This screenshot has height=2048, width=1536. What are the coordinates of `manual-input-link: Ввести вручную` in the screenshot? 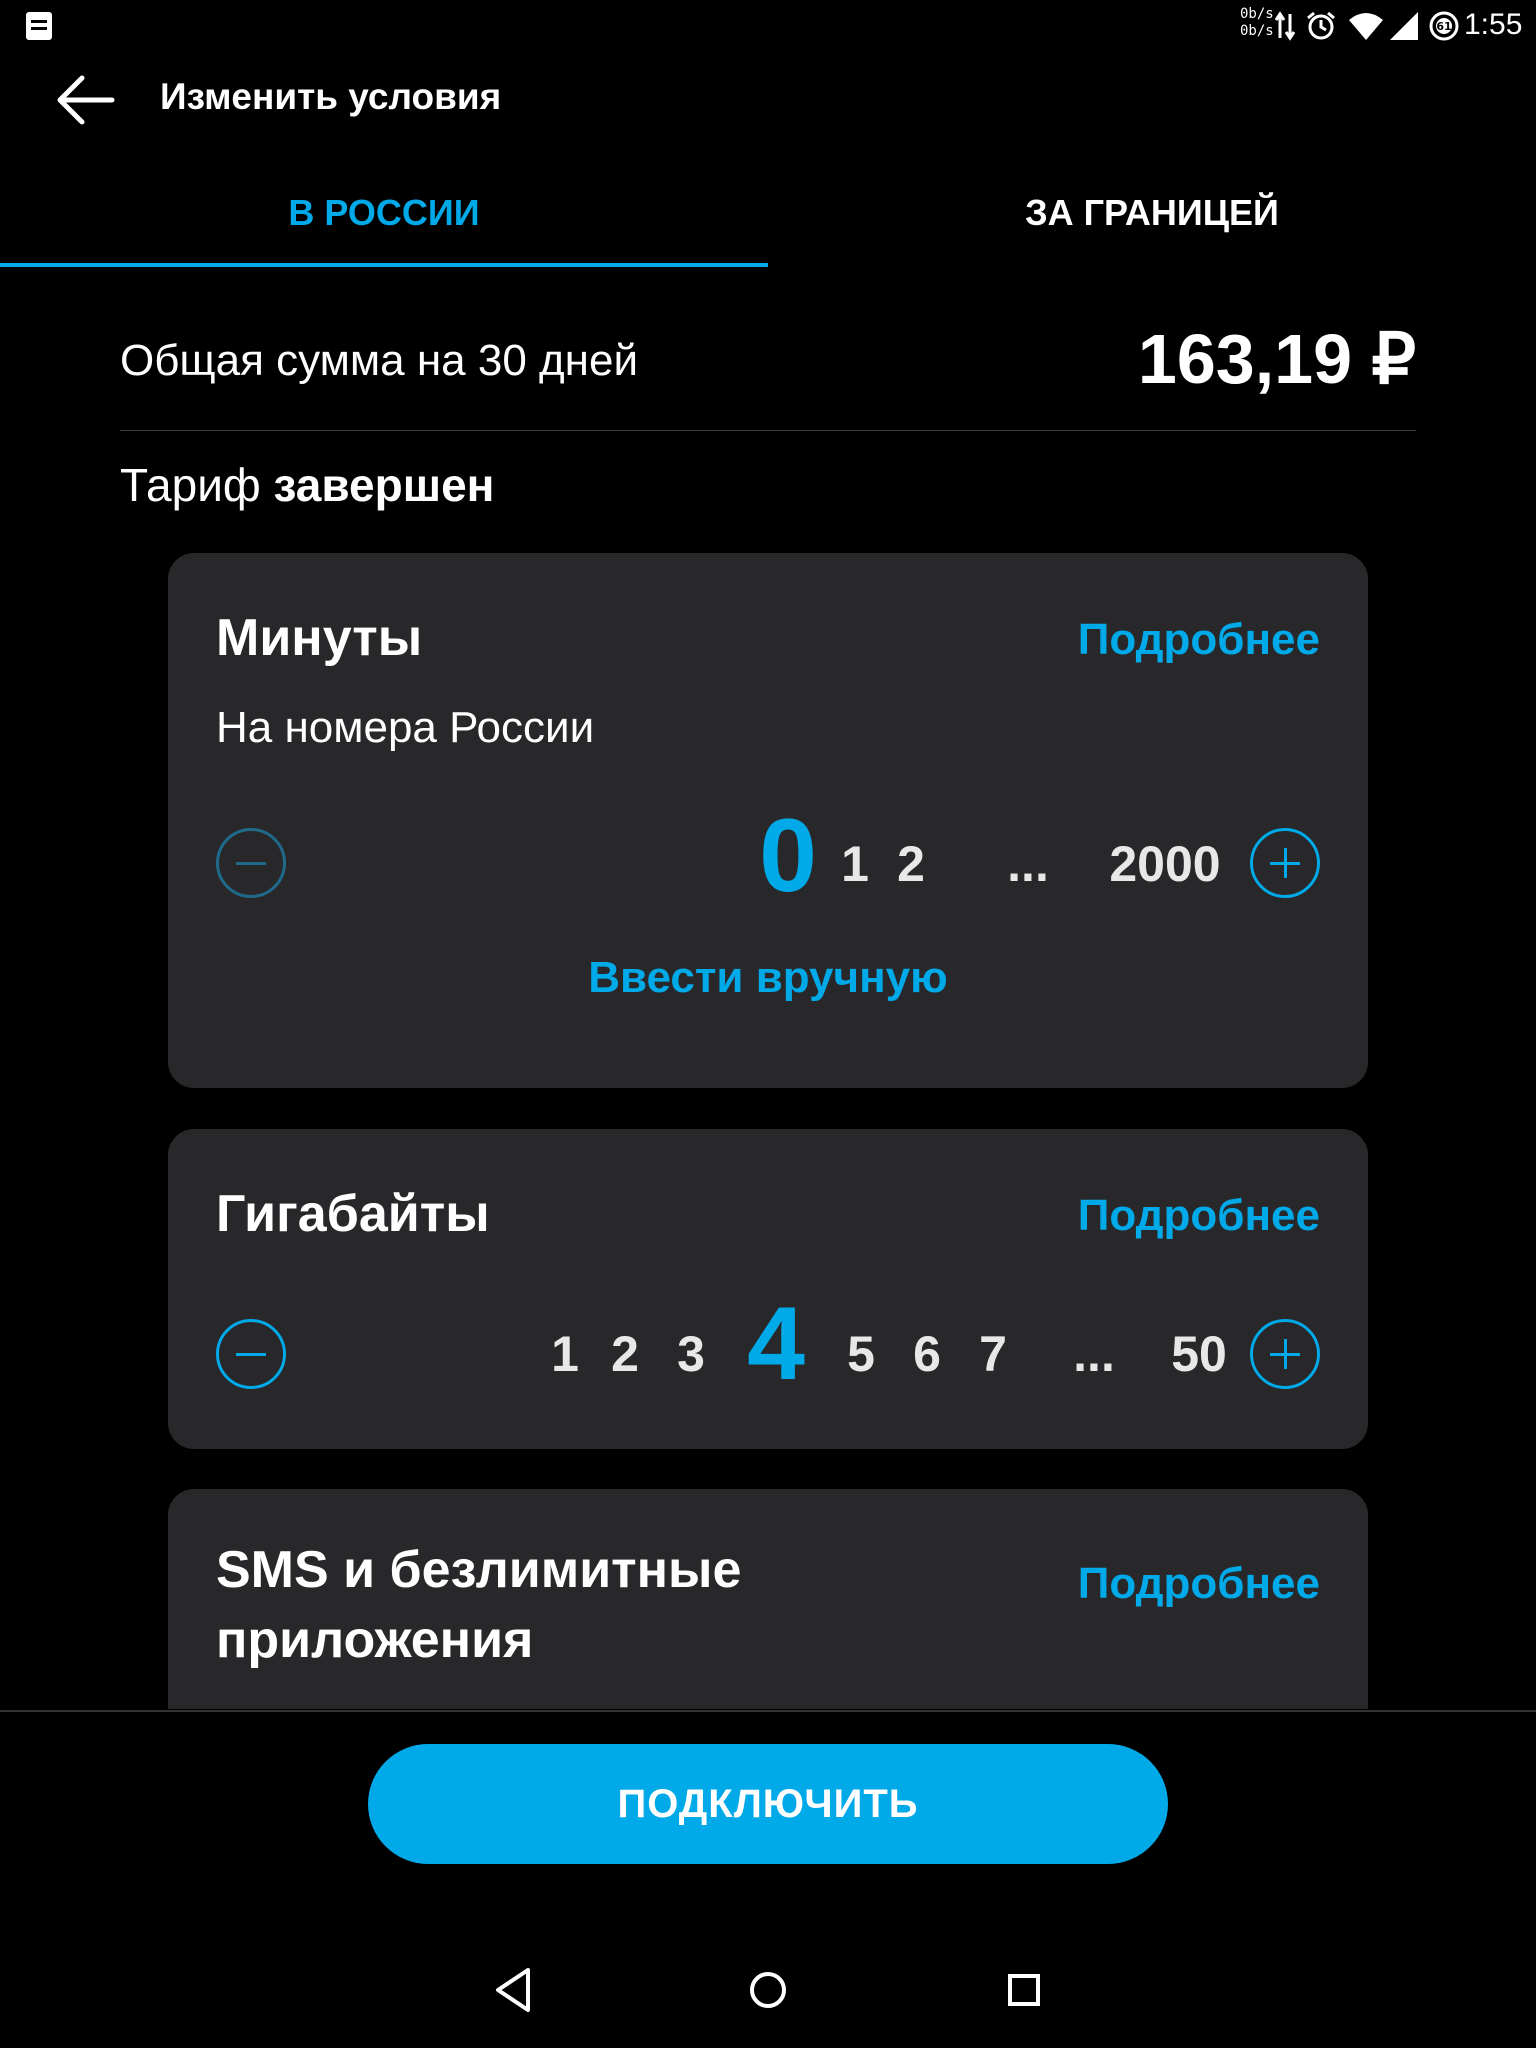 It's located at (768, 978).